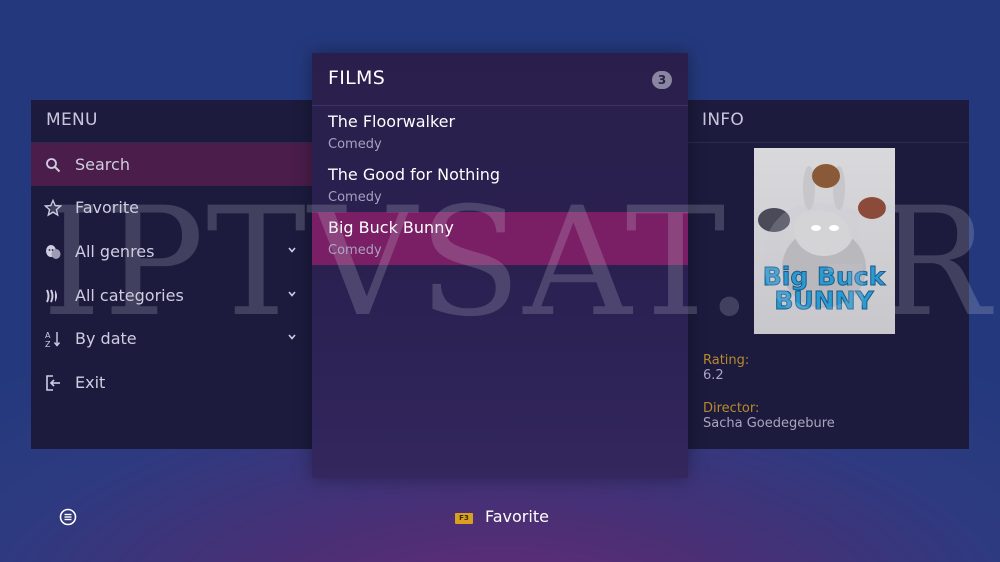 Image resolution: width=1000 pixels, height=562 pixels. What do you see at coordinates (53, 383) in the screenshot?
I see `exit-icon` at bounding box center [53, 383].